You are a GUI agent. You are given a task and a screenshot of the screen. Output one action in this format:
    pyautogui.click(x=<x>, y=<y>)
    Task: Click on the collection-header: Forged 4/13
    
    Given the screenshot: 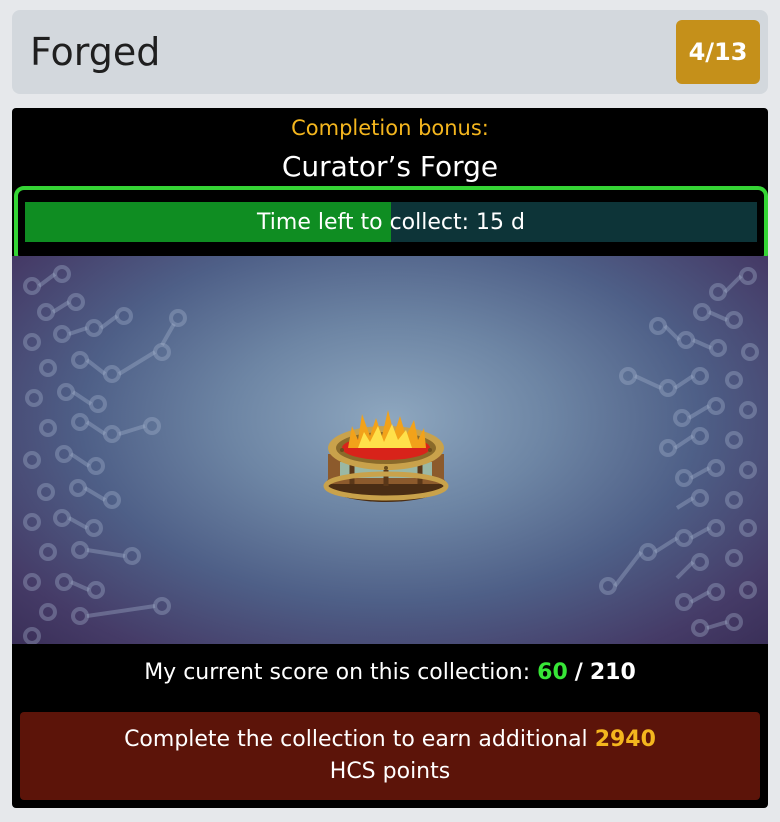 What is the action you would take?
    pyautogui.click(x=390, y=52)
    